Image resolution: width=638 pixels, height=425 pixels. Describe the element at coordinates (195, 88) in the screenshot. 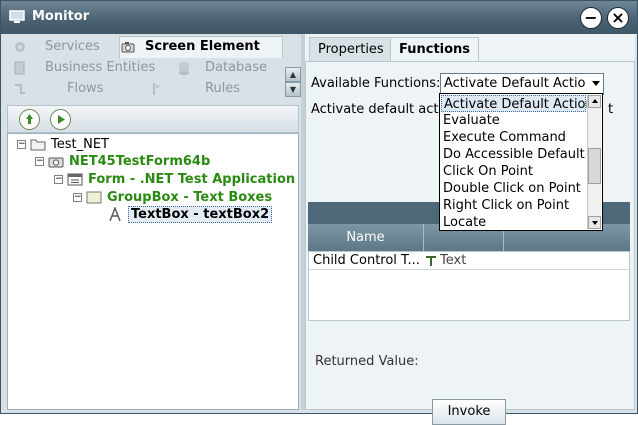

I see `nav-item-rules: Rules` at that location.